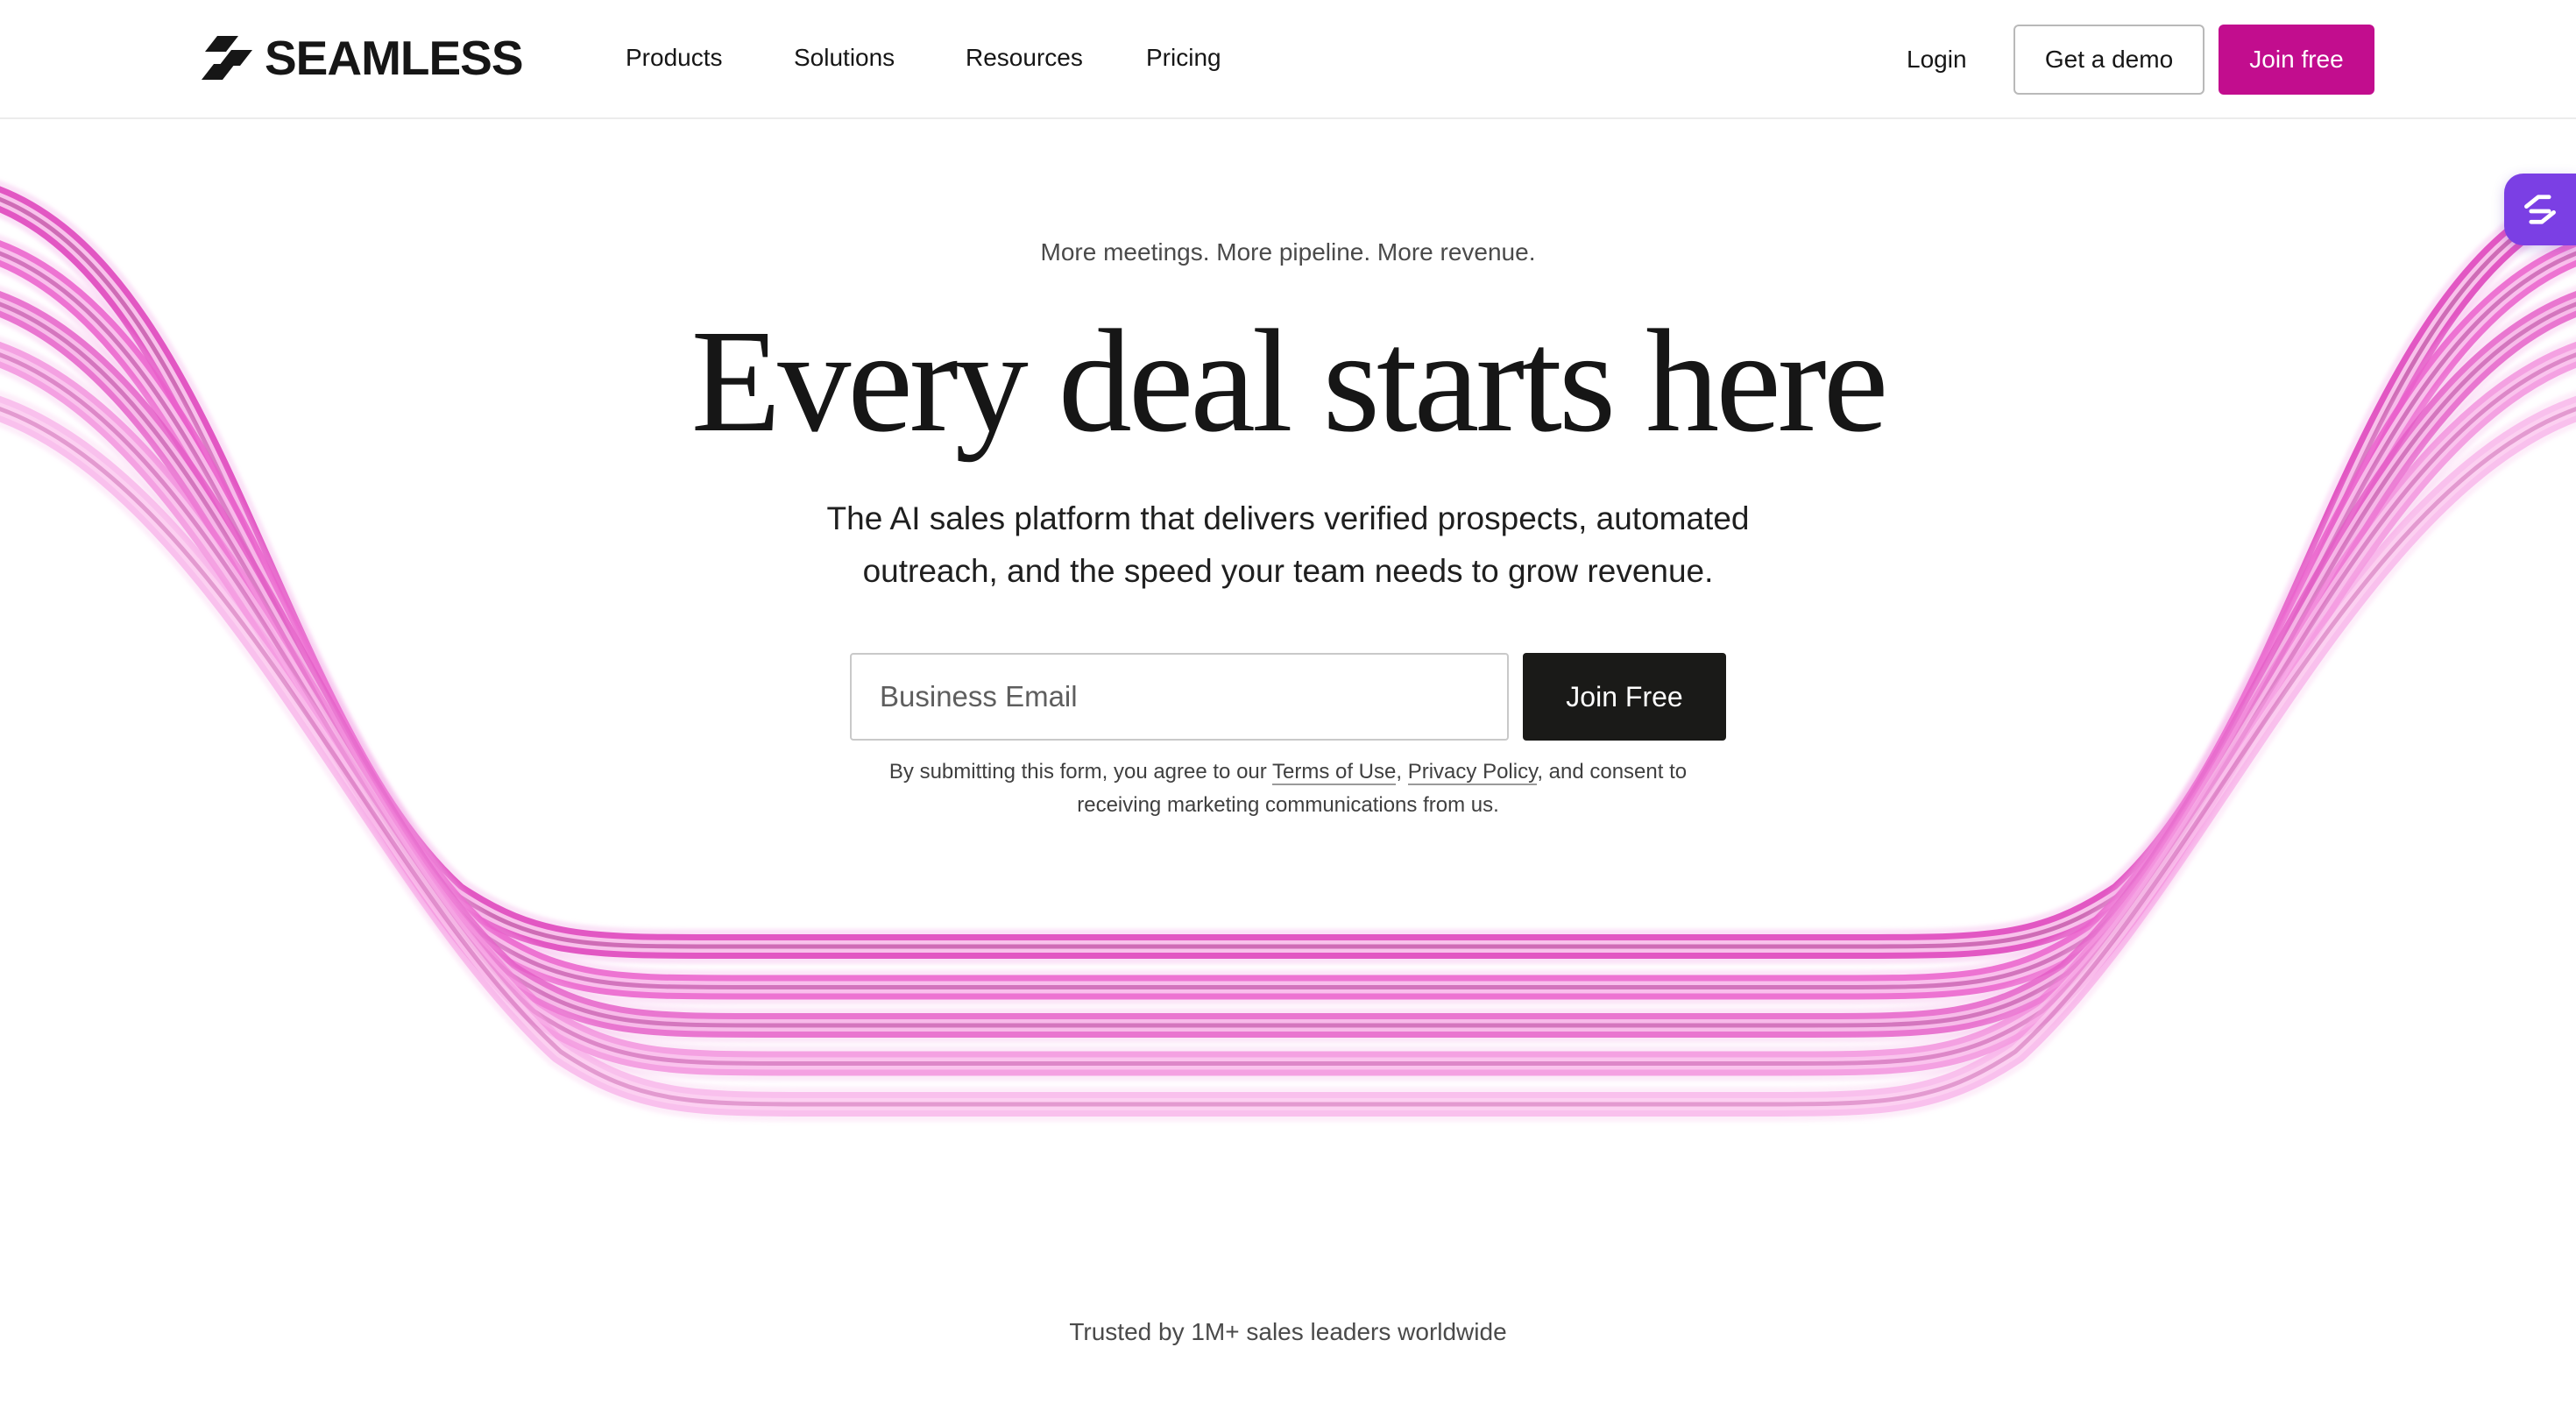  I want to click on hero-headline: Every deal starts here, so click(1289, 381).